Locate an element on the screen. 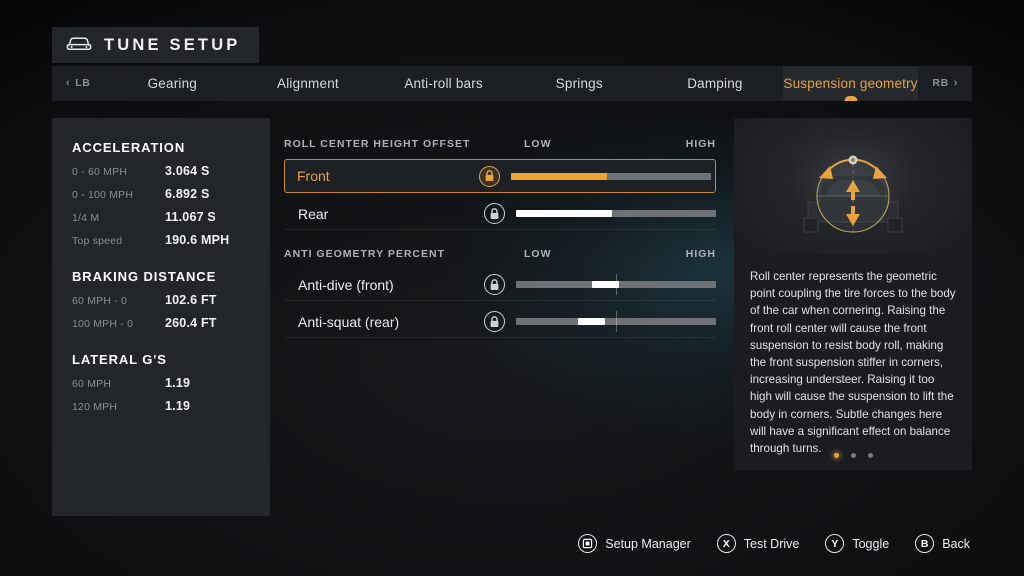 The height and width of the screenshot is (576, 1024). tab-label: Springs is located at coordinates (579, 83).